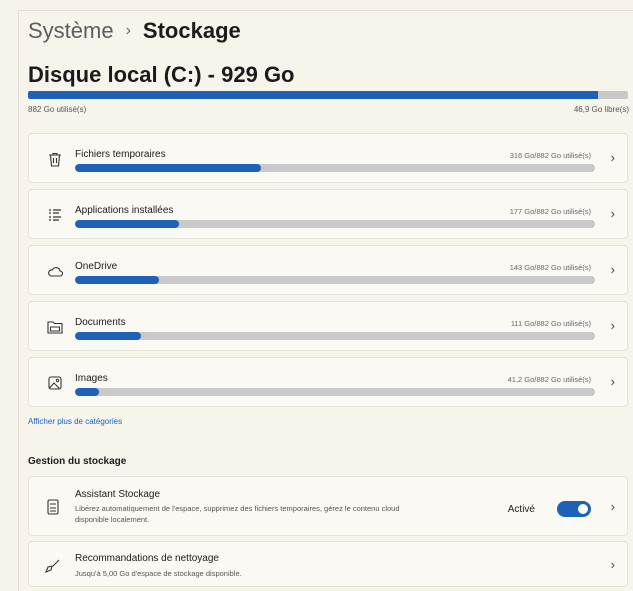 This screenshot has width=633, height=591. Describe the element at coordinates (161, 74) in the screenshot. I see `disk-title: Disque local (C:) - 929 Go` at that location.